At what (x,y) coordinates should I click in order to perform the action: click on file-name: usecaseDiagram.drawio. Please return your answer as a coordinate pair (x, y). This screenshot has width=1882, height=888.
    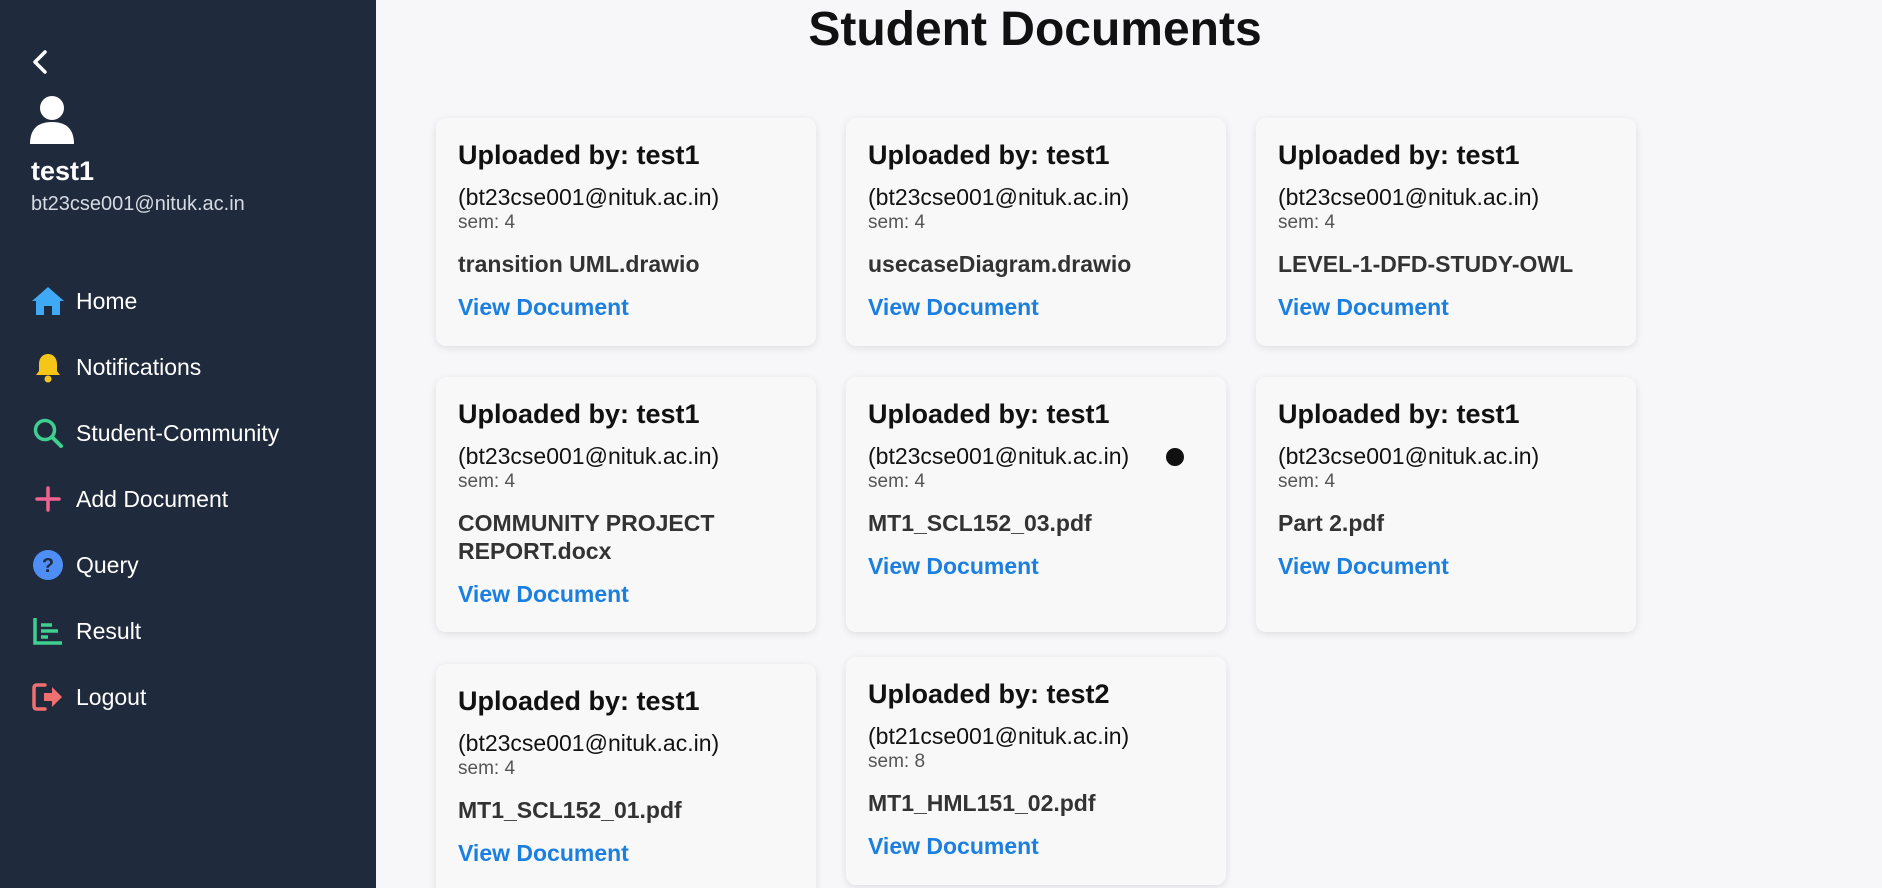
    Looking at the image, I should click on (1000, 264).